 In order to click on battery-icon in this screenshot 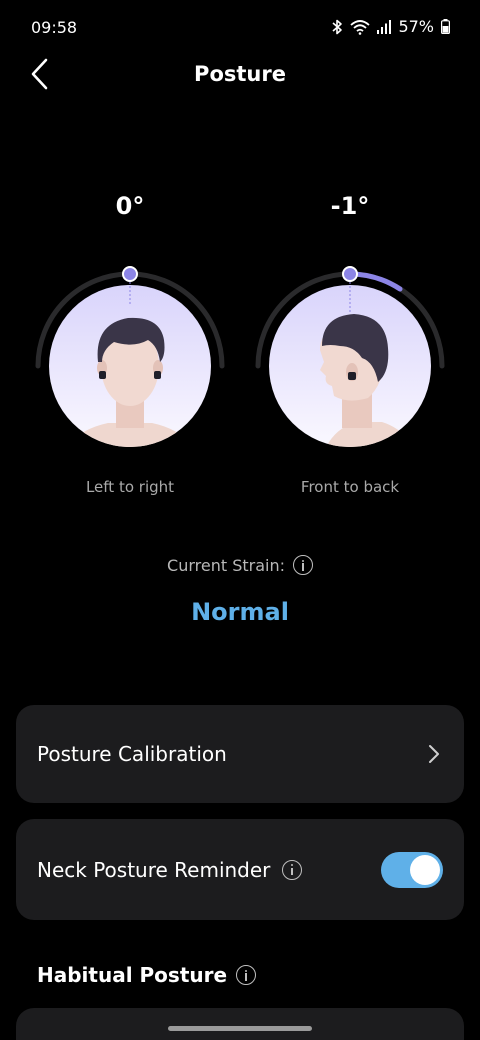, I will do `click(445, 26)`.